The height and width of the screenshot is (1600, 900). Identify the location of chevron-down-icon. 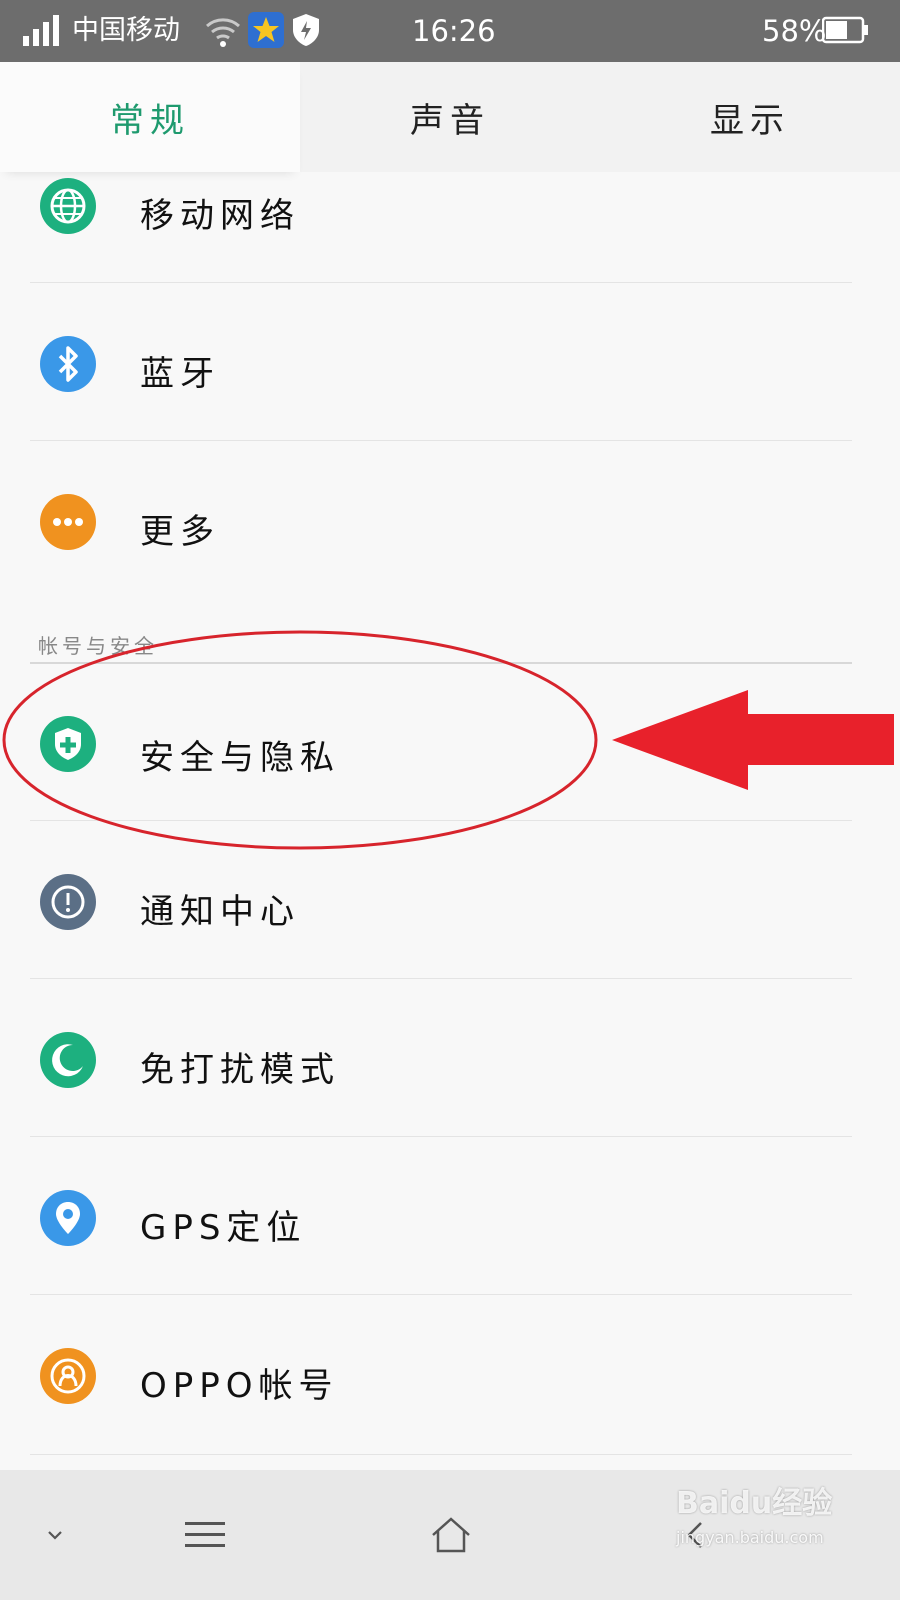
(55, 1535).